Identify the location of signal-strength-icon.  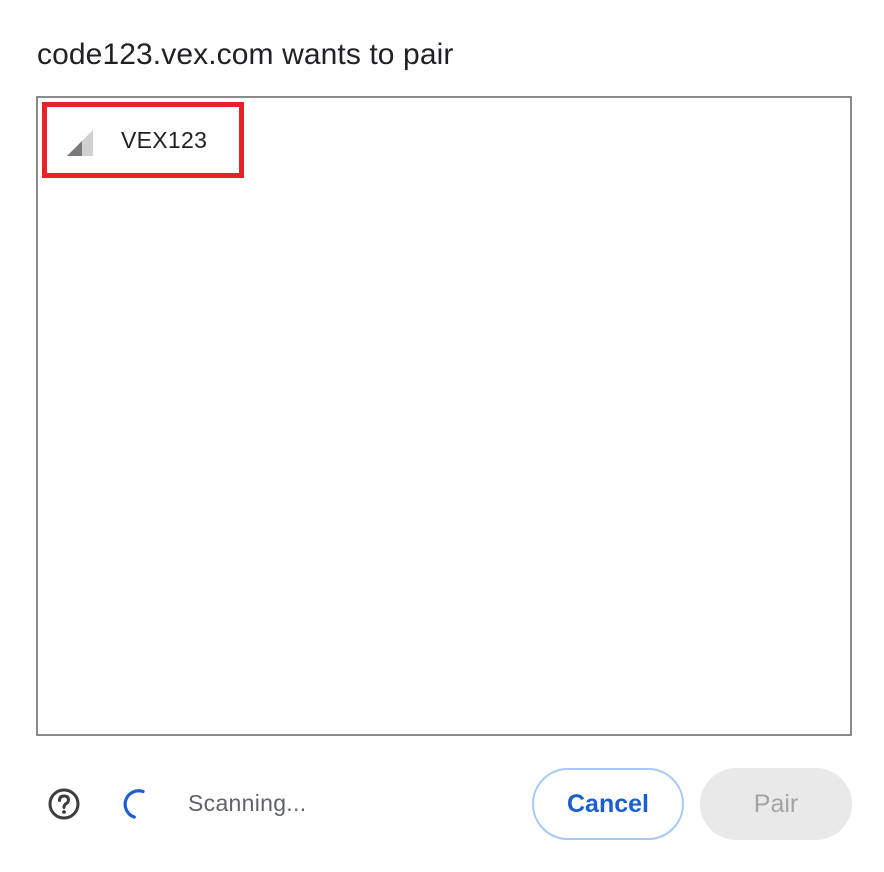
(80, 143).